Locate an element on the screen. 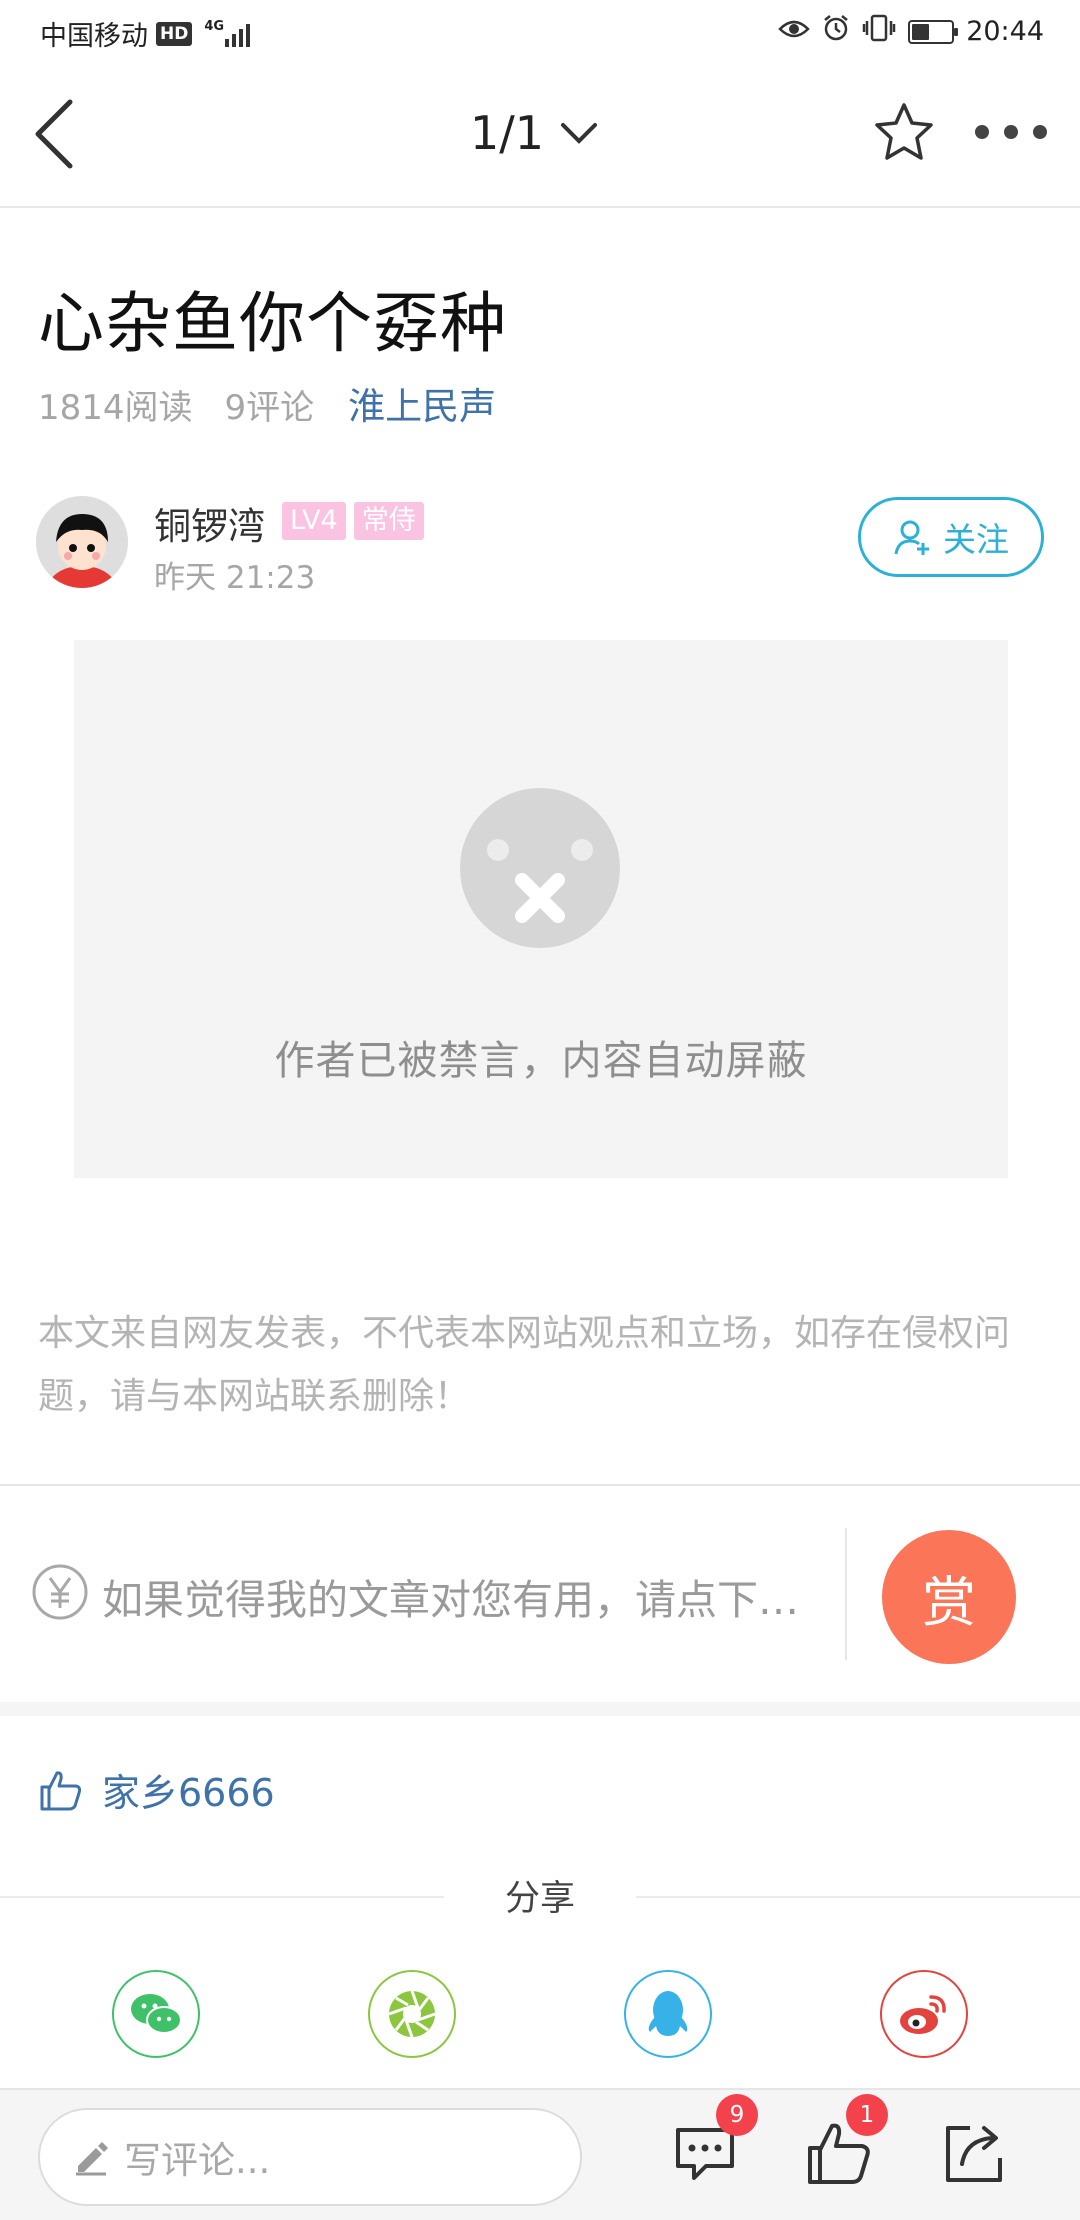  clock-time: 20:44 is located at coordinates (1005, 31).